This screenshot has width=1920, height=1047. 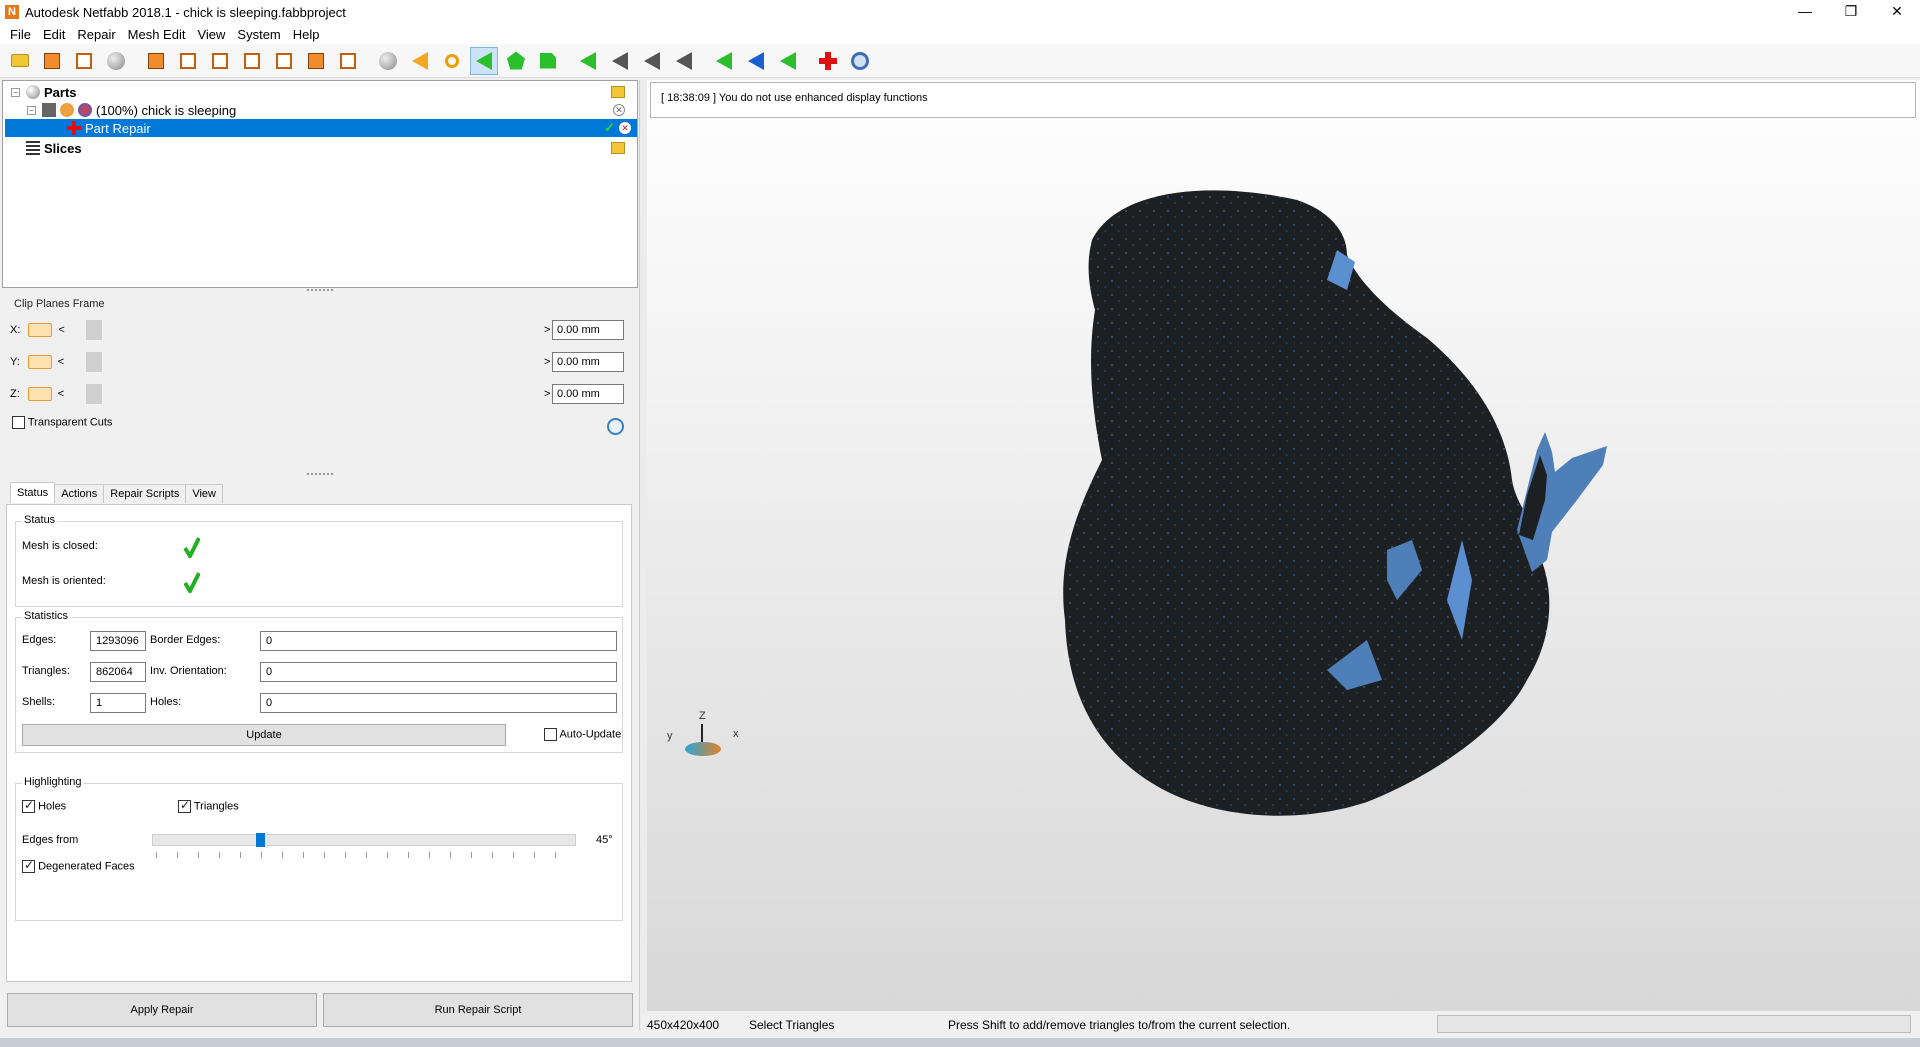 I want to click on maximize-button: ❐, so click(x=1851, y=12).